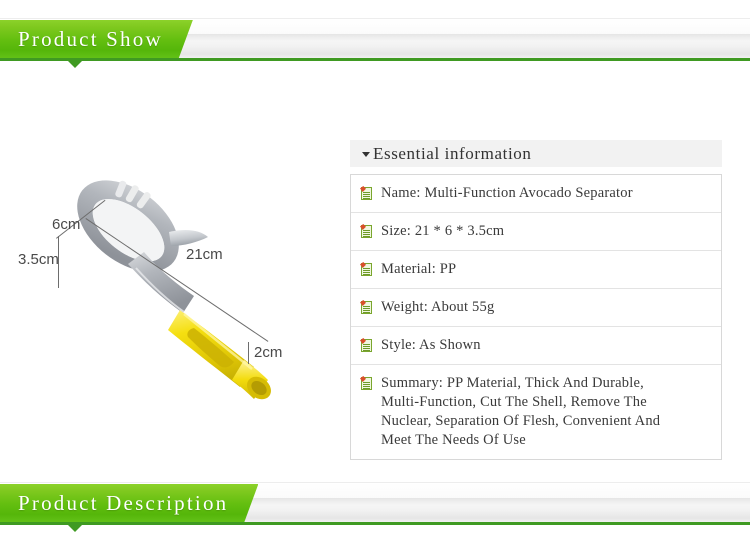 The height and width of the screenshot is (560, 750). What do you see at coordinates (536, 153) in the screenshot?
I see `essential-information-header: Essential information` at bounding box center [536, 153].